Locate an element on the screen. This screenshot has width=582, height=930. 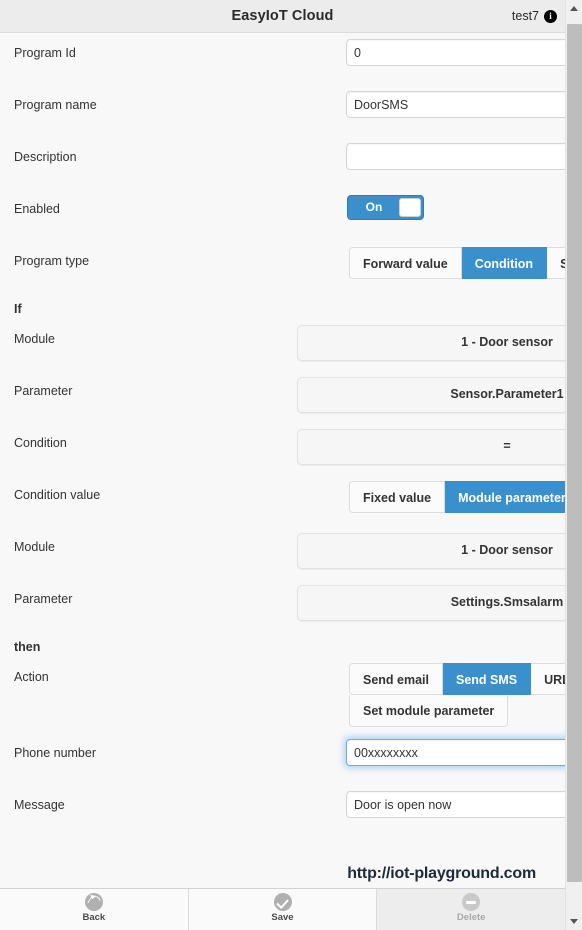
user-menu: test7 i is located at coordinates (534, 16).